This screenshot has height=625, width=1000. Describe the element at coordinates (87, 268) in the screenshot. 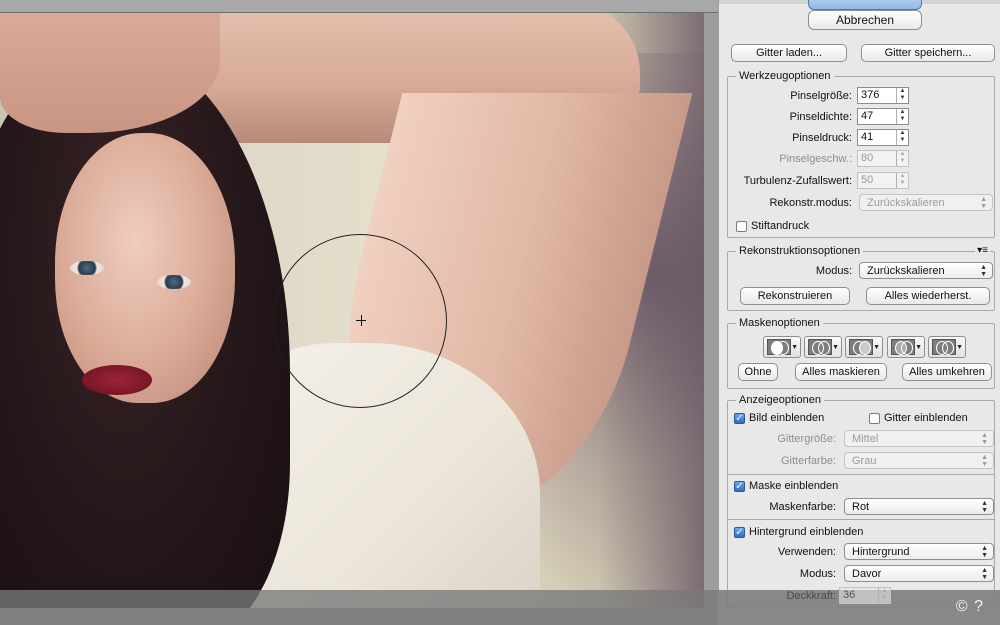

I see `photo-eye-left` at that location.